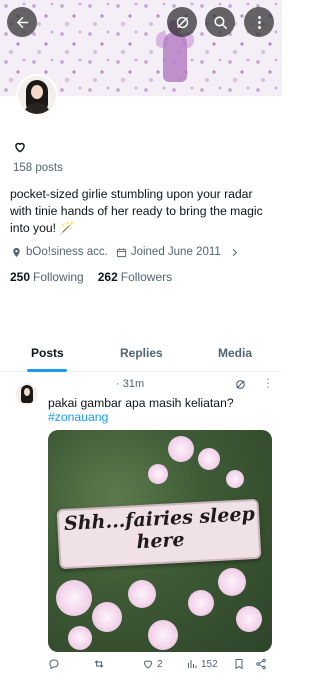 The height and width of the screenshot is (680, 320). What do you see at coordinates (130, 384) in the screenshot?
I see `tweet-time: · 31m` at bounding box center [130, 384].